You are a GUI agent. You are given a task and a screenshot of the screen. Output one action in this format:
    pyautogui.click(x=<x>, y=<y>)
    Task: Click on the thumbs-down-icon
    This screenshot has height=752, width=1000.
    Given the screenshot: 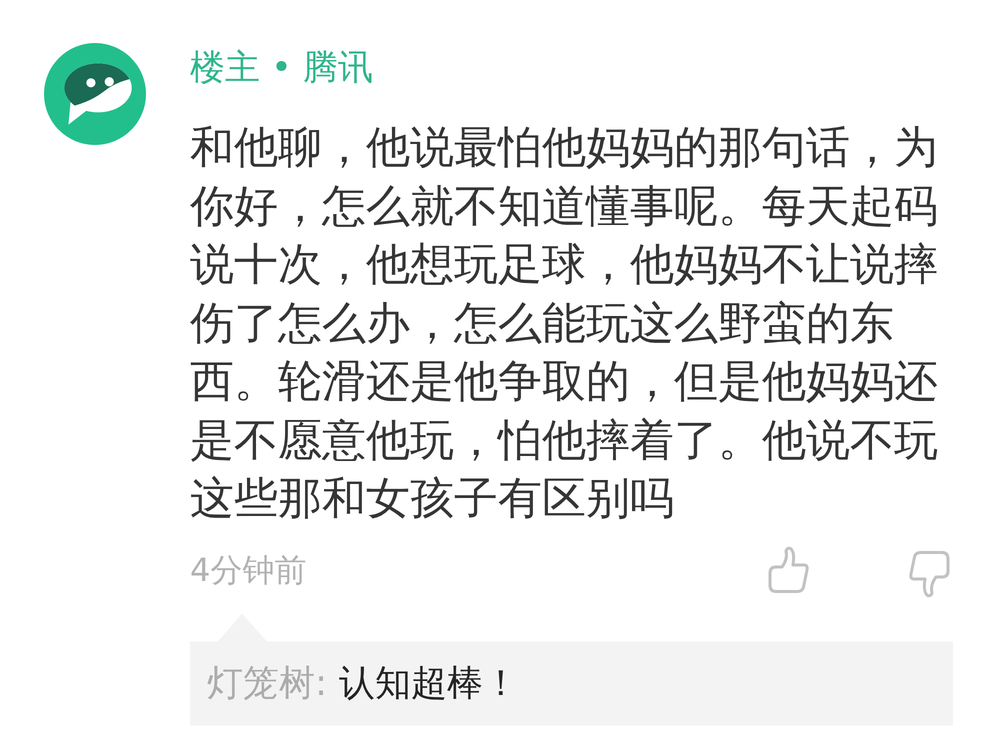 What is the action you would take?
    pyautogui.click(x=930, y=574)
    